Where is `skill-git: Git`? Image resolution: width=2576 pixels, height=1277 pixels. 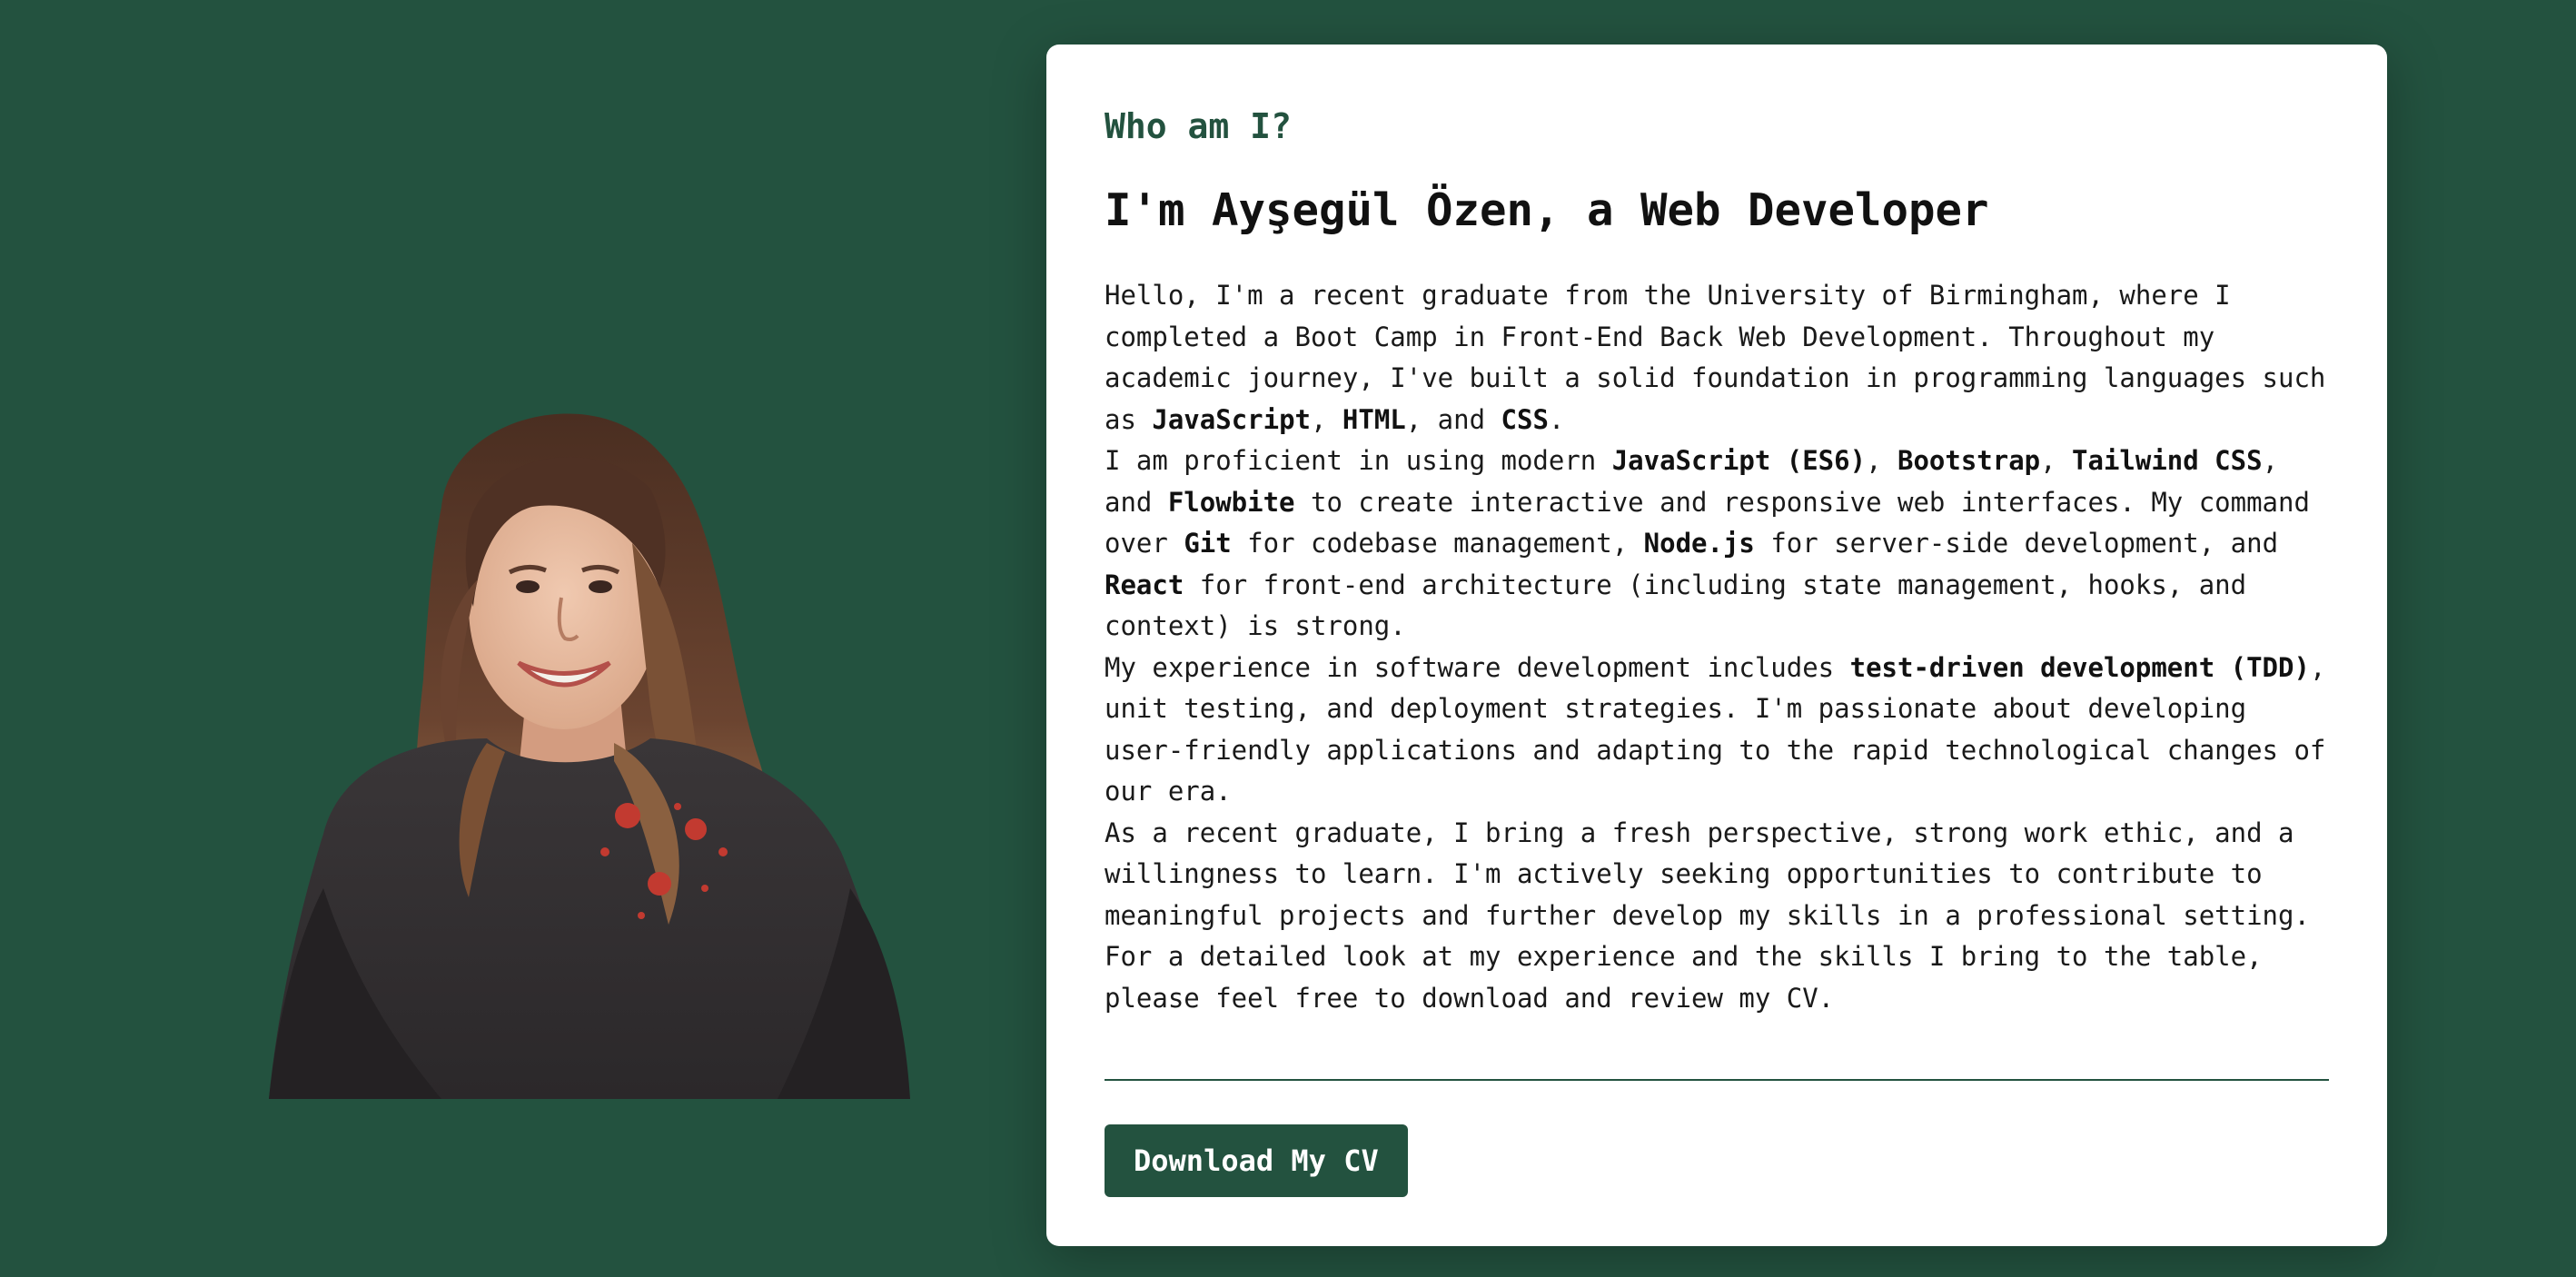 skill-git: Git is located at coordinates (1208, 543).